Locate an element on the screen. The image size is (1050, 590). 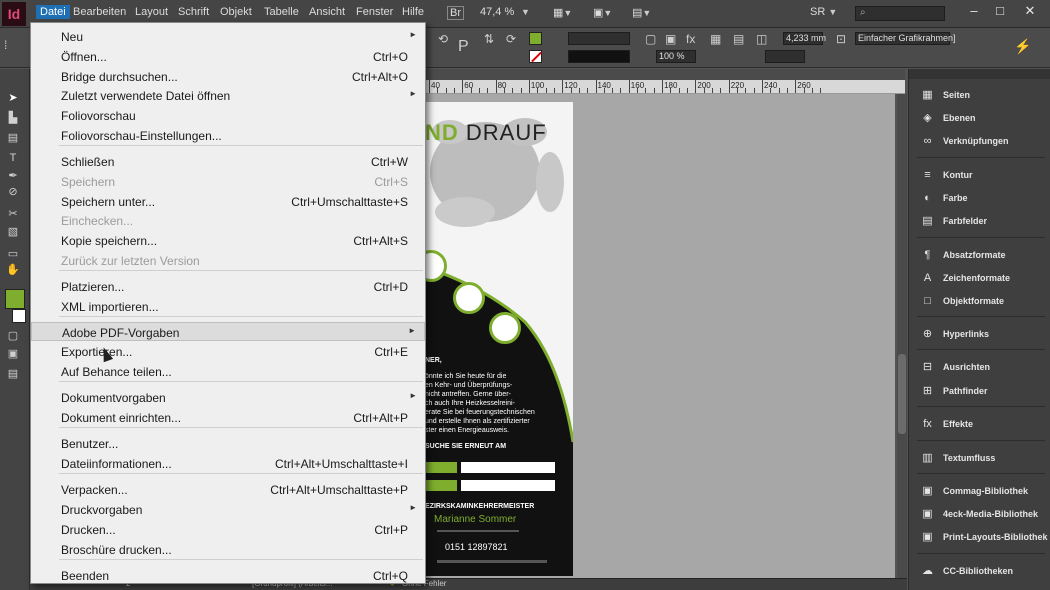
fill-swatch is located at coordinates (535, 38).